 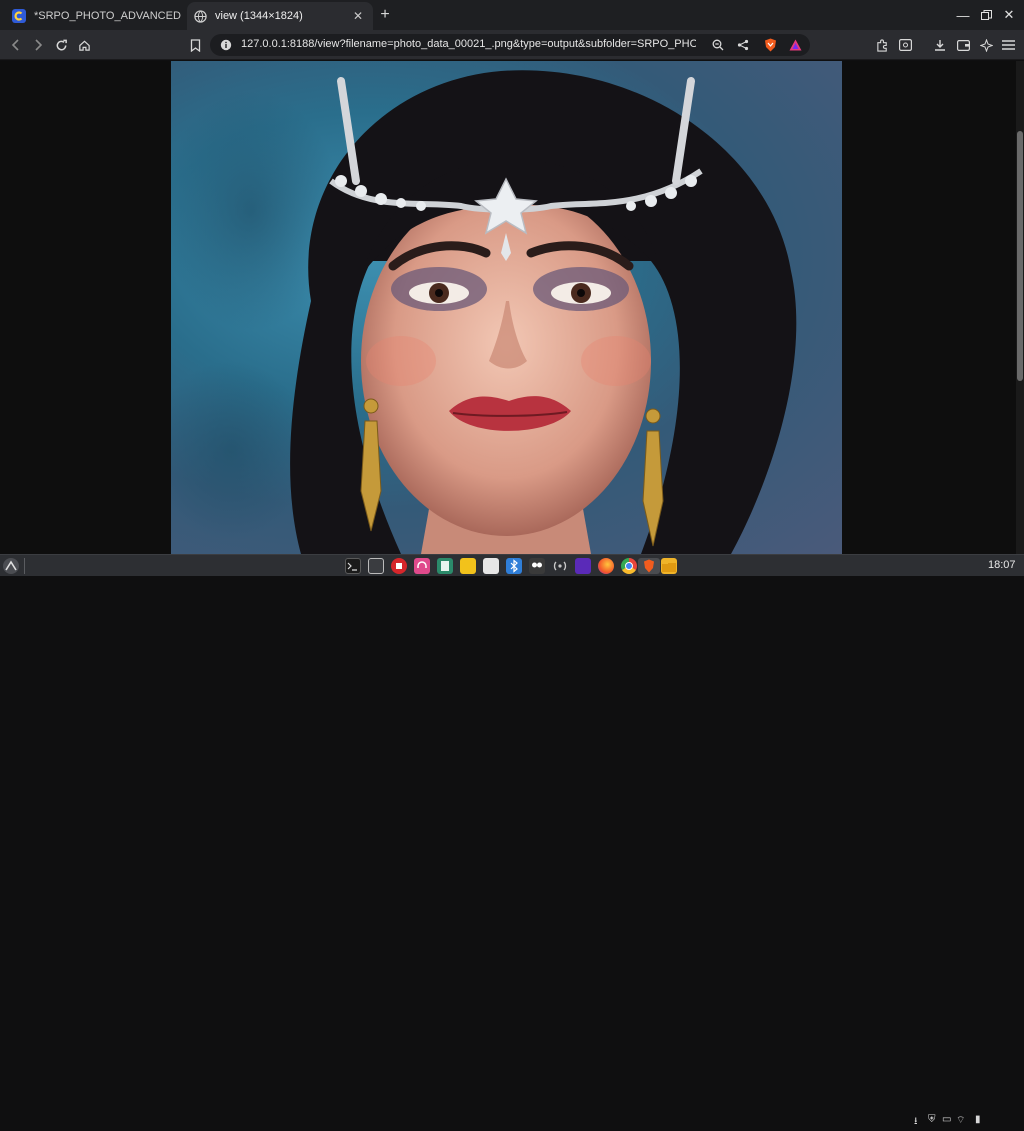 What do you see at coordinates (986, 15) in the screenshot?
I see `restore-icon` at bounding box center [986, 15].